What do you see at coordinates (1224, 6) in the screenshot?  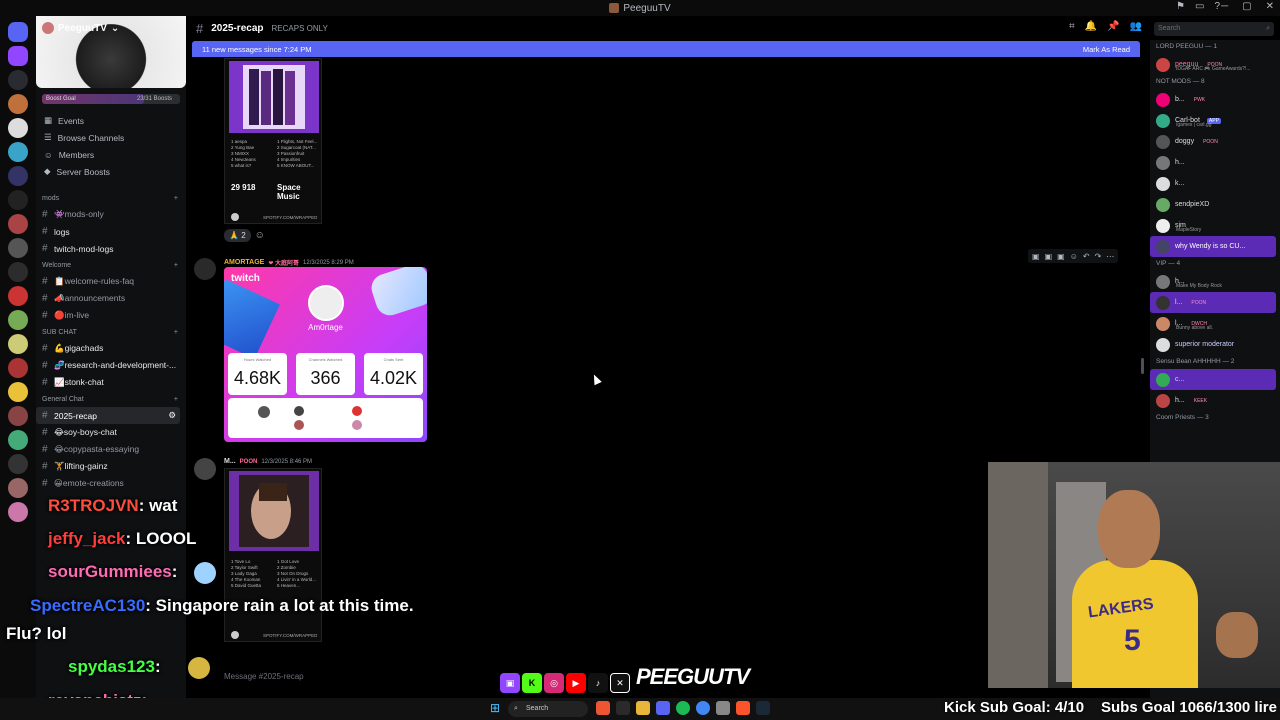 I see `minimize-button: ─` at bounding box center [1224, 6].